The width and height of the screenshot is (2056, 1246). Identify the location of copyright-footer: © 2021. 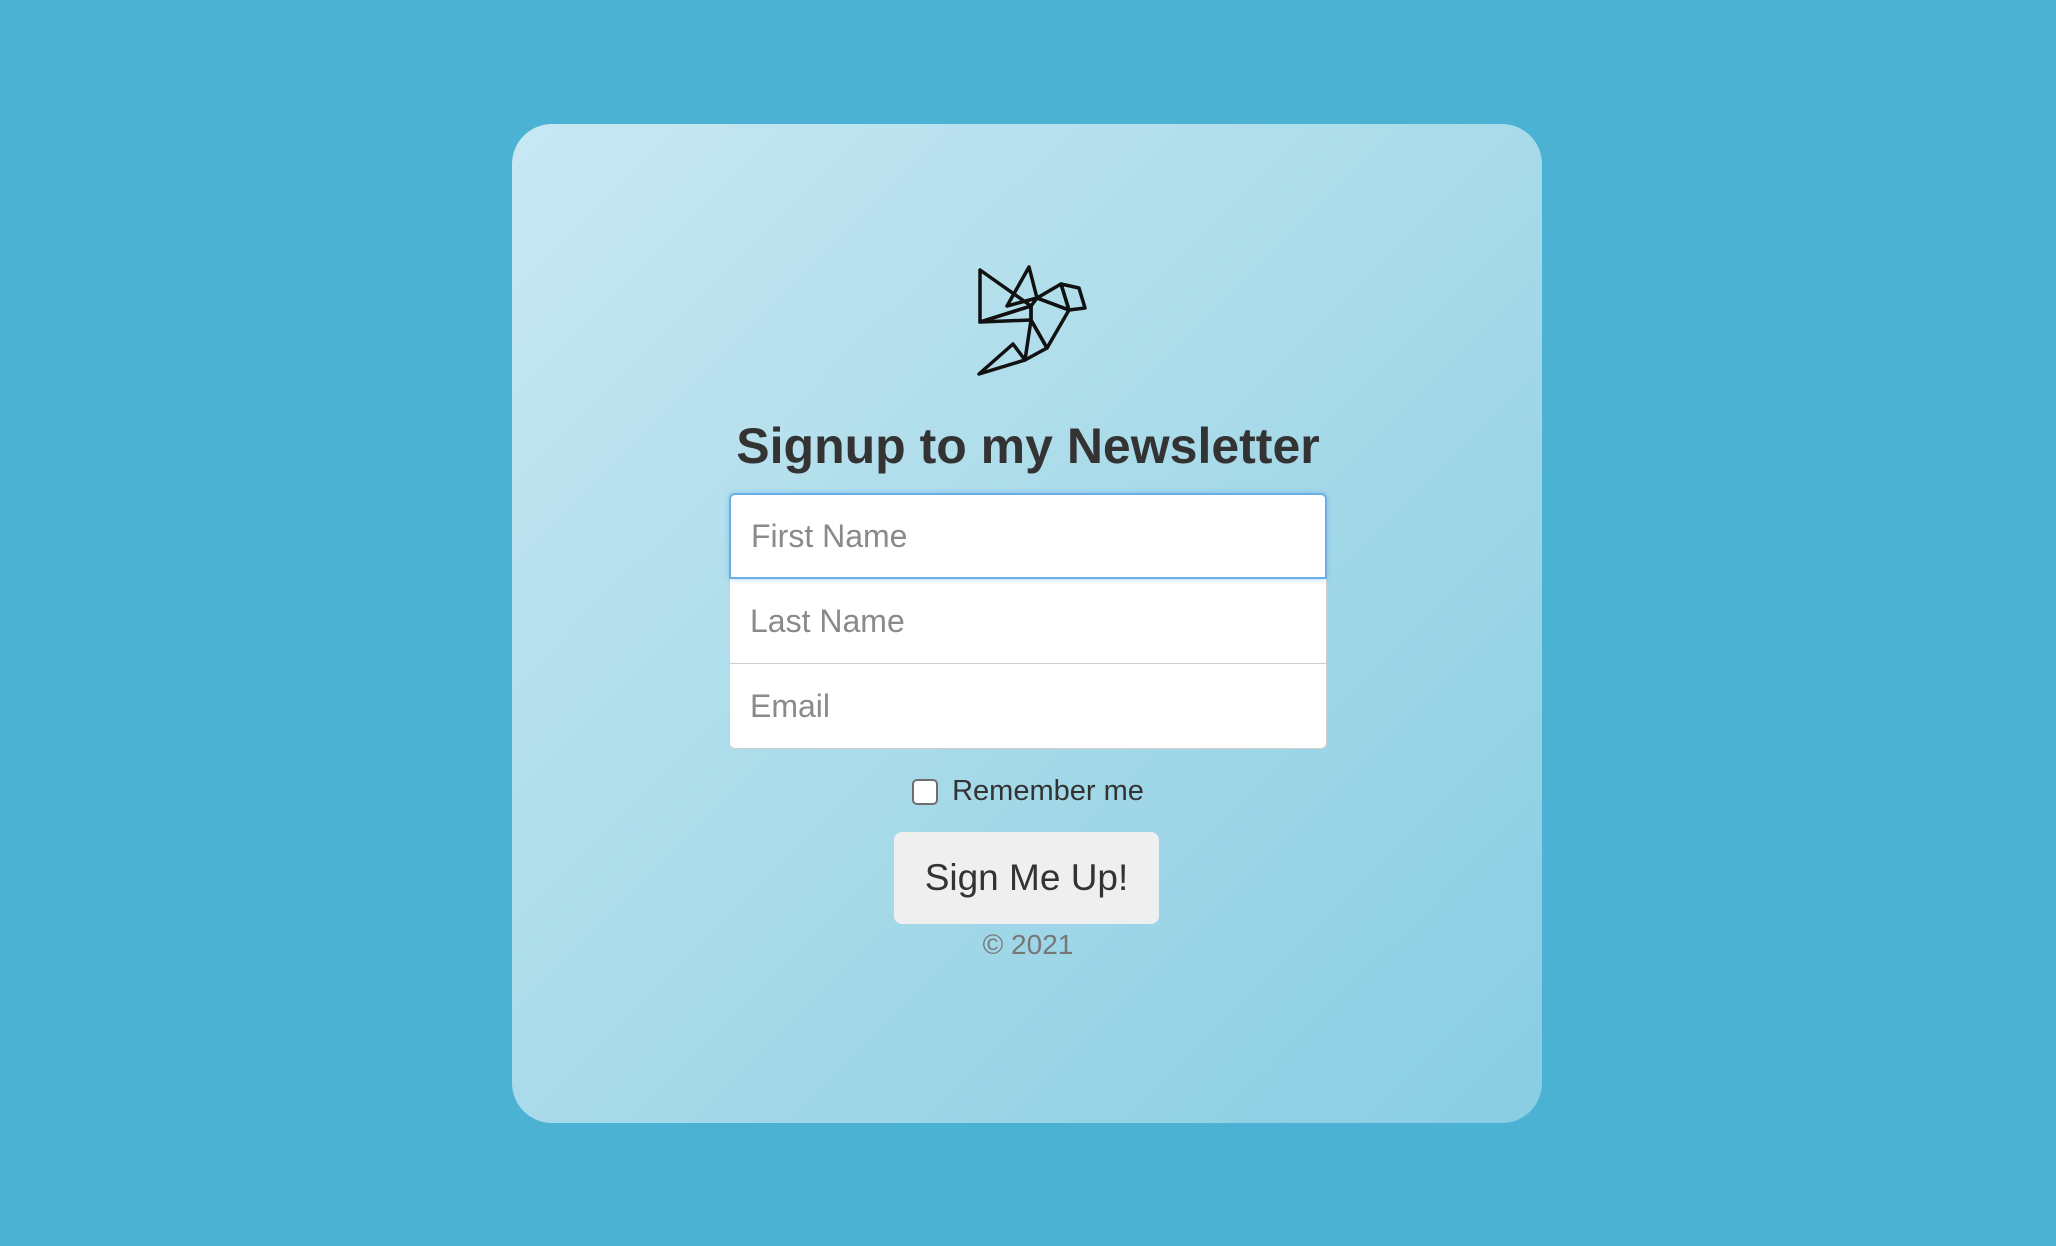
(1028, 944).